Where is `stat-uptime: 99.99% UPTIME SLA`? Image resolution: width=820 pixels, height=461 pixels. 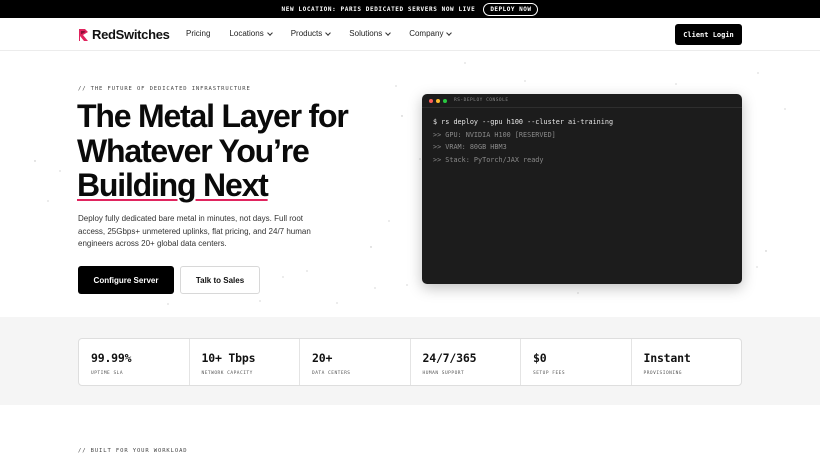 stat-uptime: 99.99% UPTIME SLA is located at coordinates (134, 362).